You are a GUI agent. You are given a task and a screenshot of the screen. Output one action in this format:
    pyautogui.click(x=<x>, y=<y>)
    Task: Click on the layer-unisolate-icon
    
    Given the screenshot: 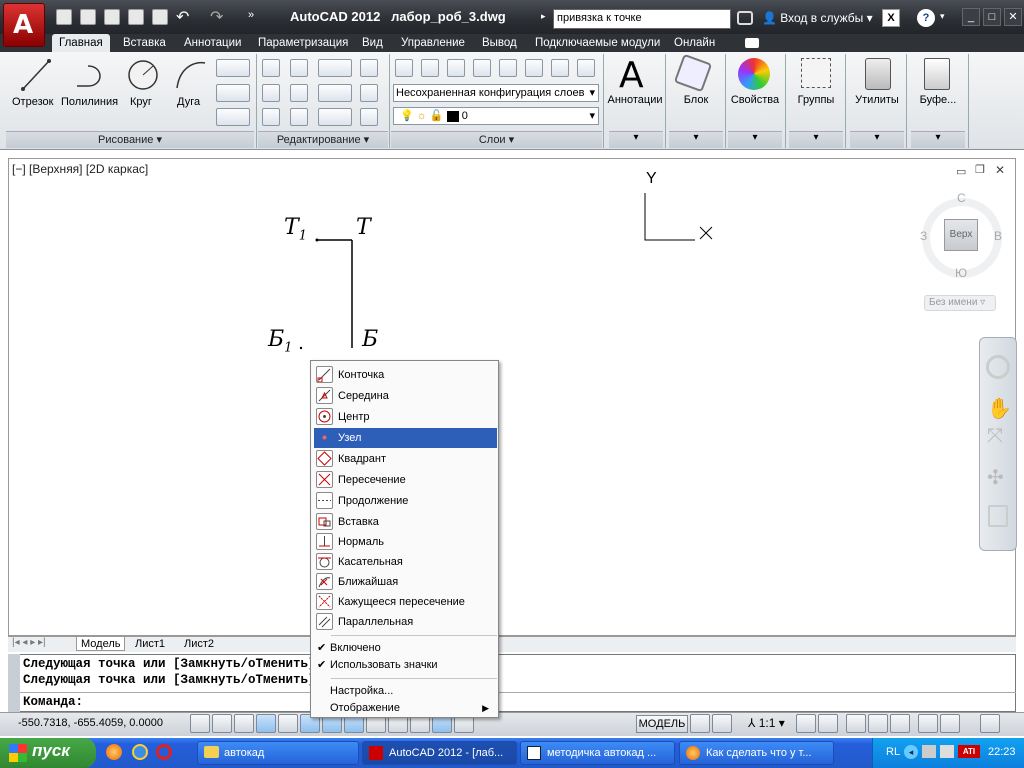 What is the action you would take?
    pyautogui.click(x=482, y=68)
    